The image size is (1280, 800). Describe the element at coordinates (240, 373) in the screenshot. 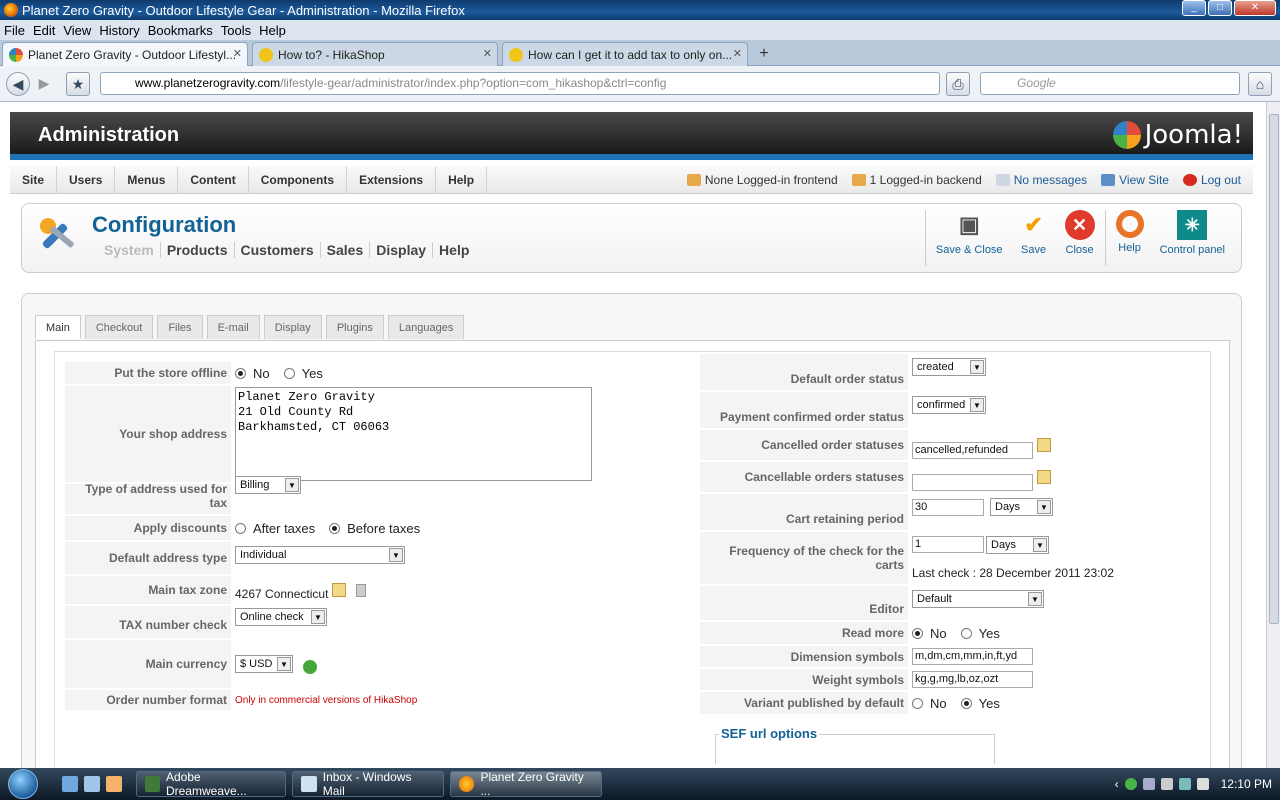

I see `offline-no-radio` at that location.